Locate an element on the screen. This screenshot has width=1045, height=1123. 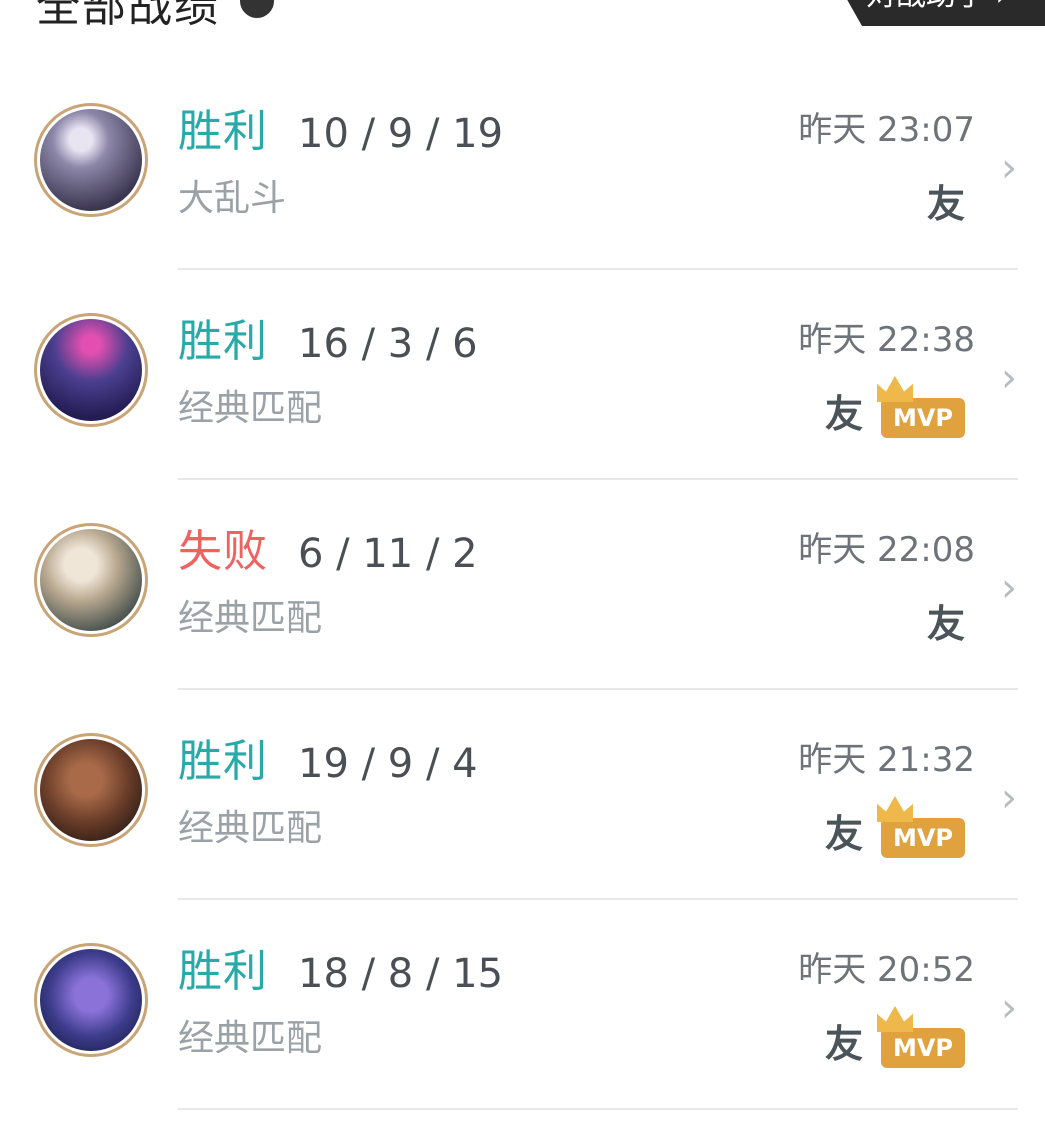
kda-score: 19 / 9 / 4 is located at coordinates (388, 764).